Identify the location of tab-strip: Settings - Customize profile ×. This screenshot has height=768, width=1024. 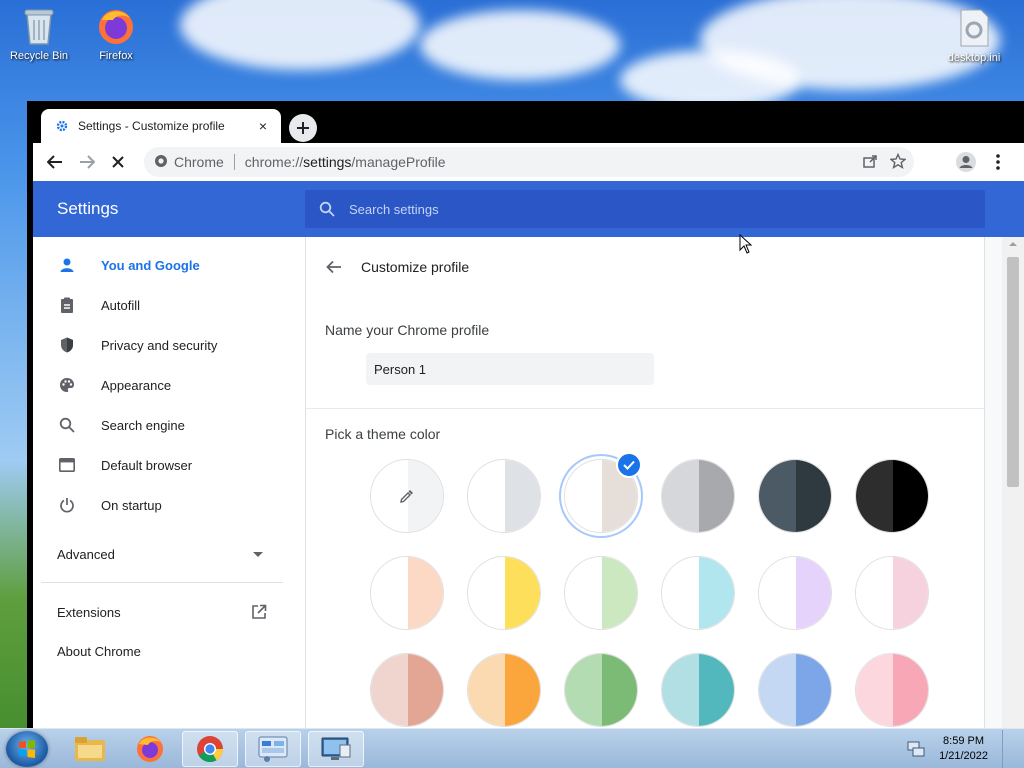
(525, 122).